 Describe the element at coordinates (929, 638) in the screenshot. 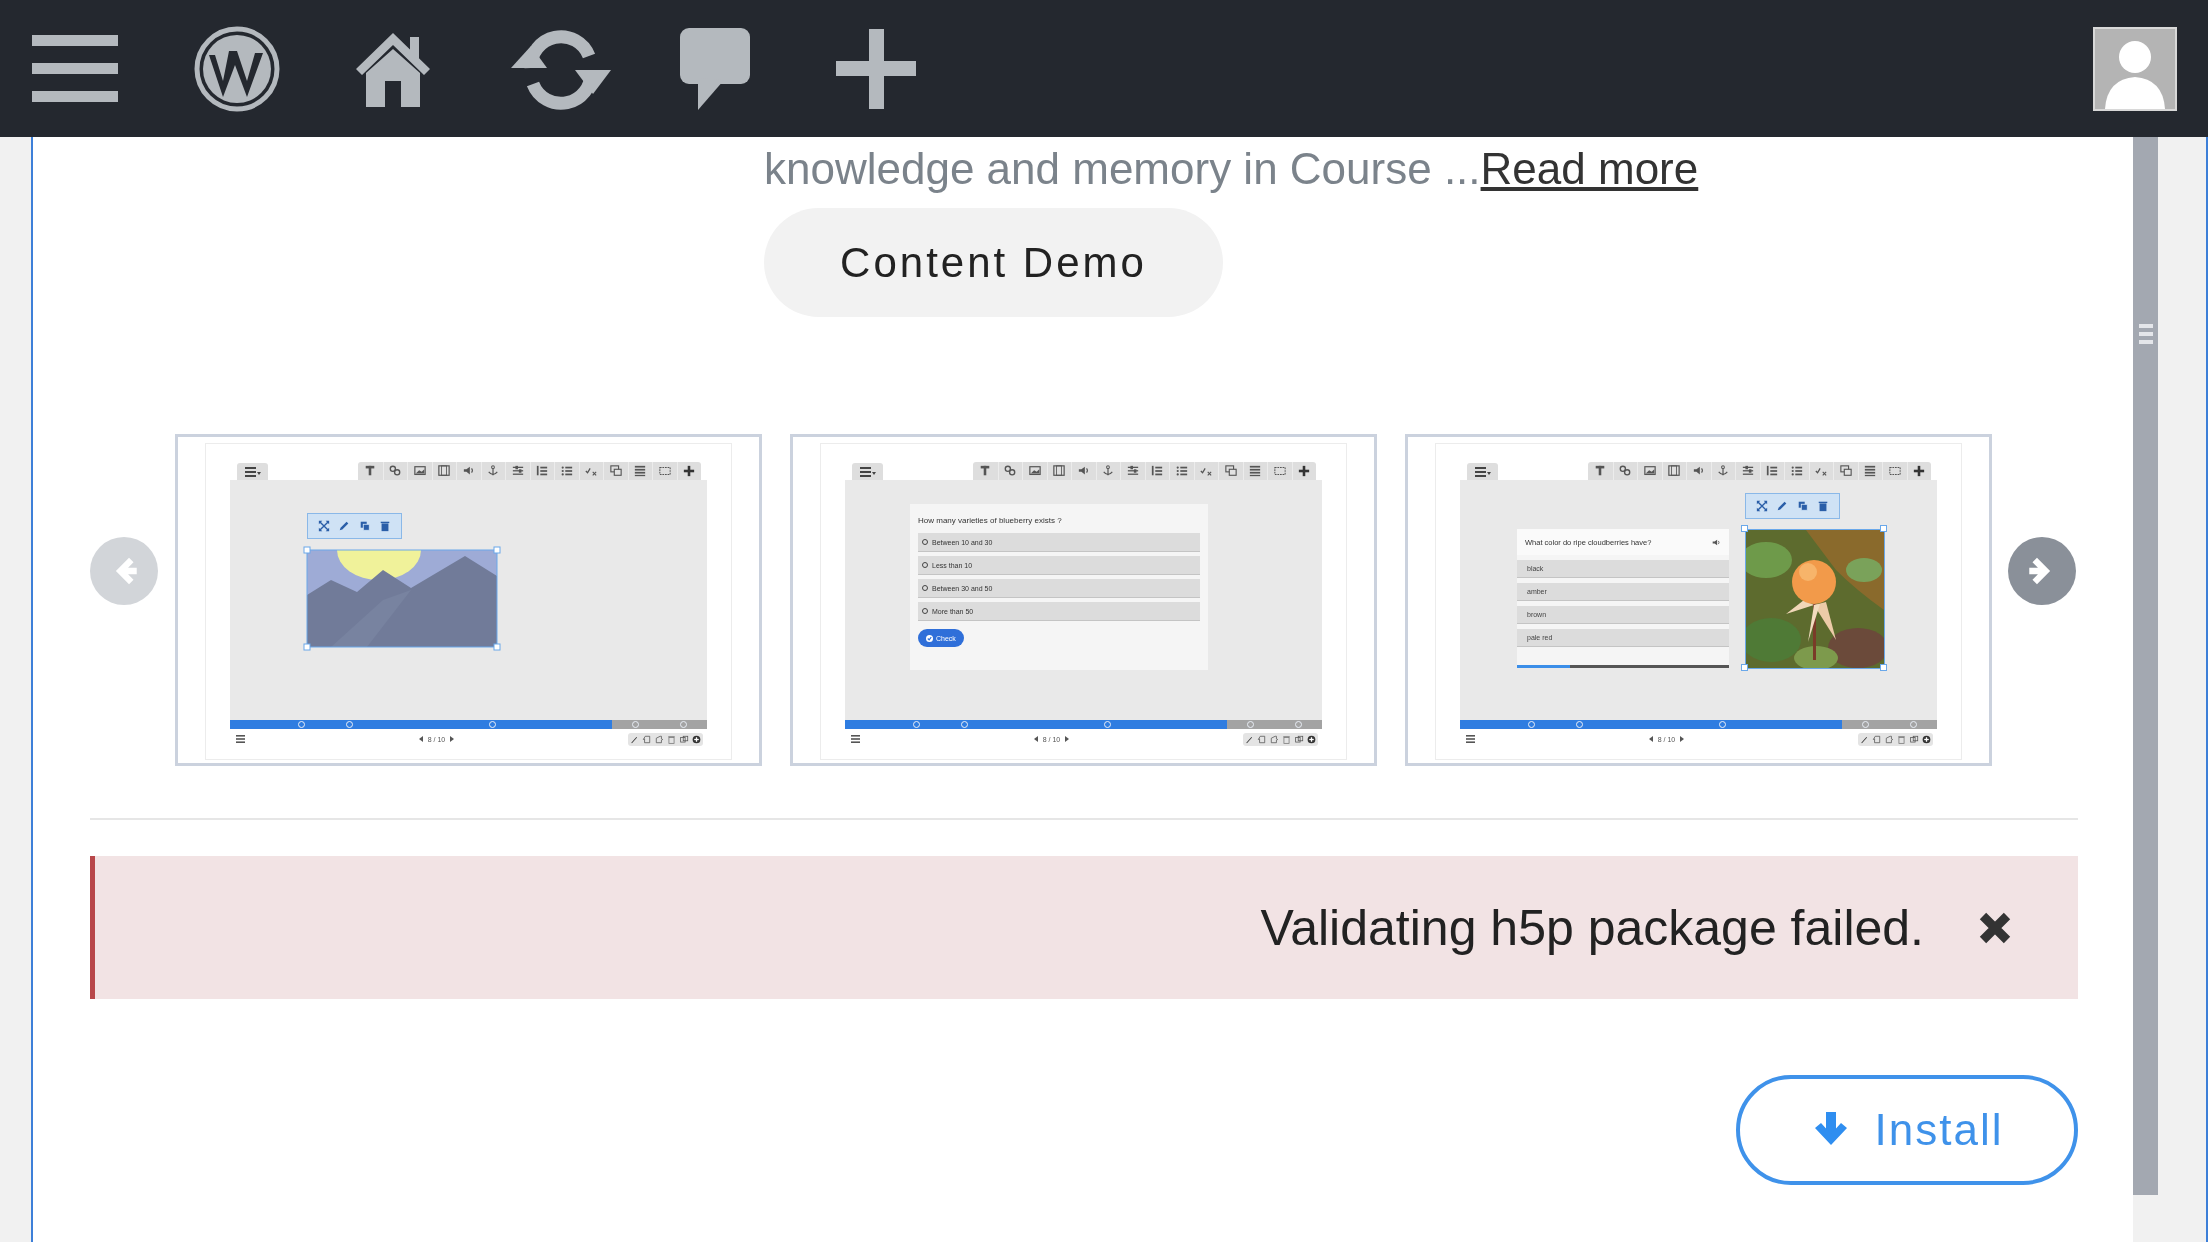

I see `check-circle-icon` at that location.